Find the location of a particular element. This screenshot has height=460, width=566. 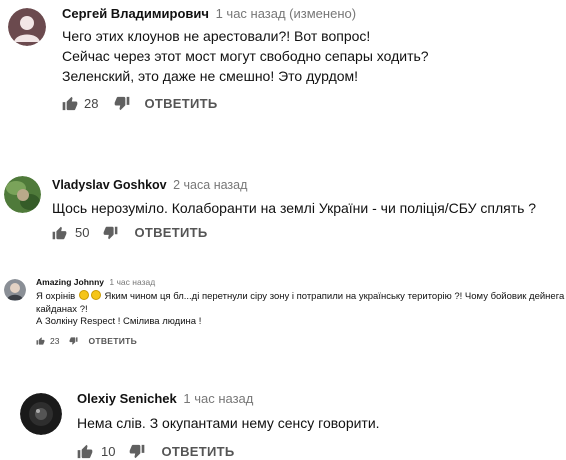

author-name: Amazing Johnny is located at coordinates (70, 282).